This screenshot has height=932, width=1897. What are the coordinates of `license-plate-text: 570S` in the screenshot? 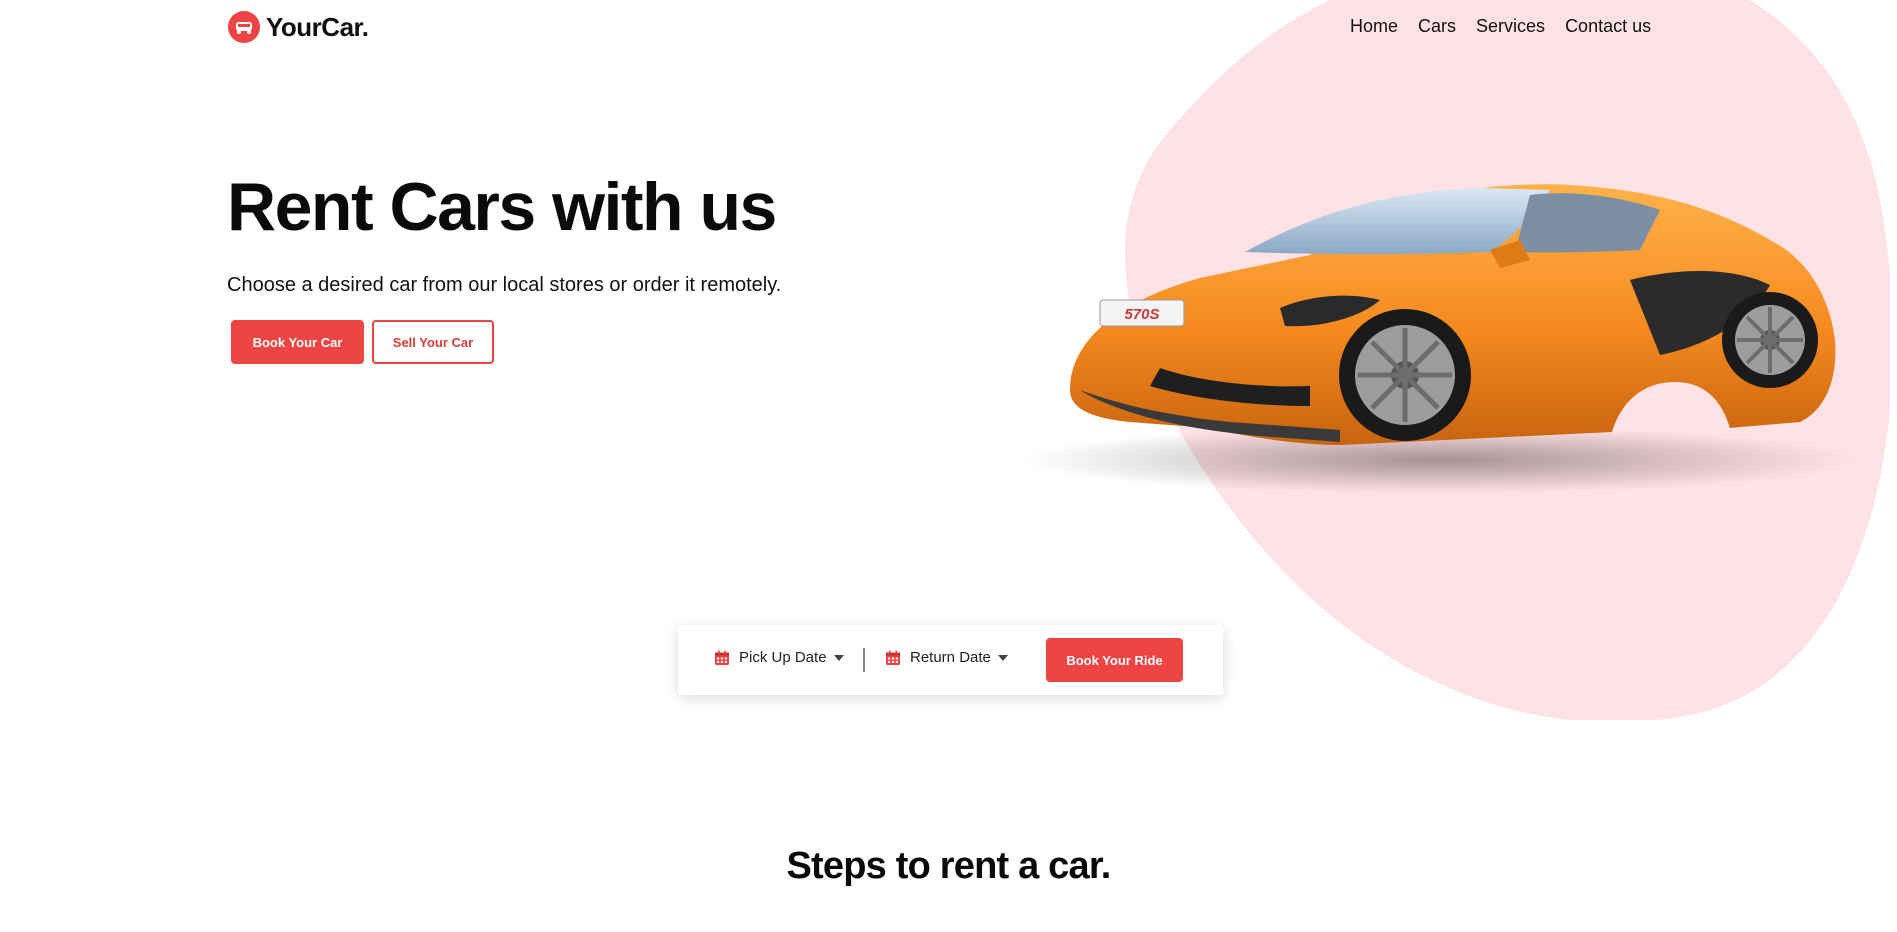 It's located at (1141, 314).